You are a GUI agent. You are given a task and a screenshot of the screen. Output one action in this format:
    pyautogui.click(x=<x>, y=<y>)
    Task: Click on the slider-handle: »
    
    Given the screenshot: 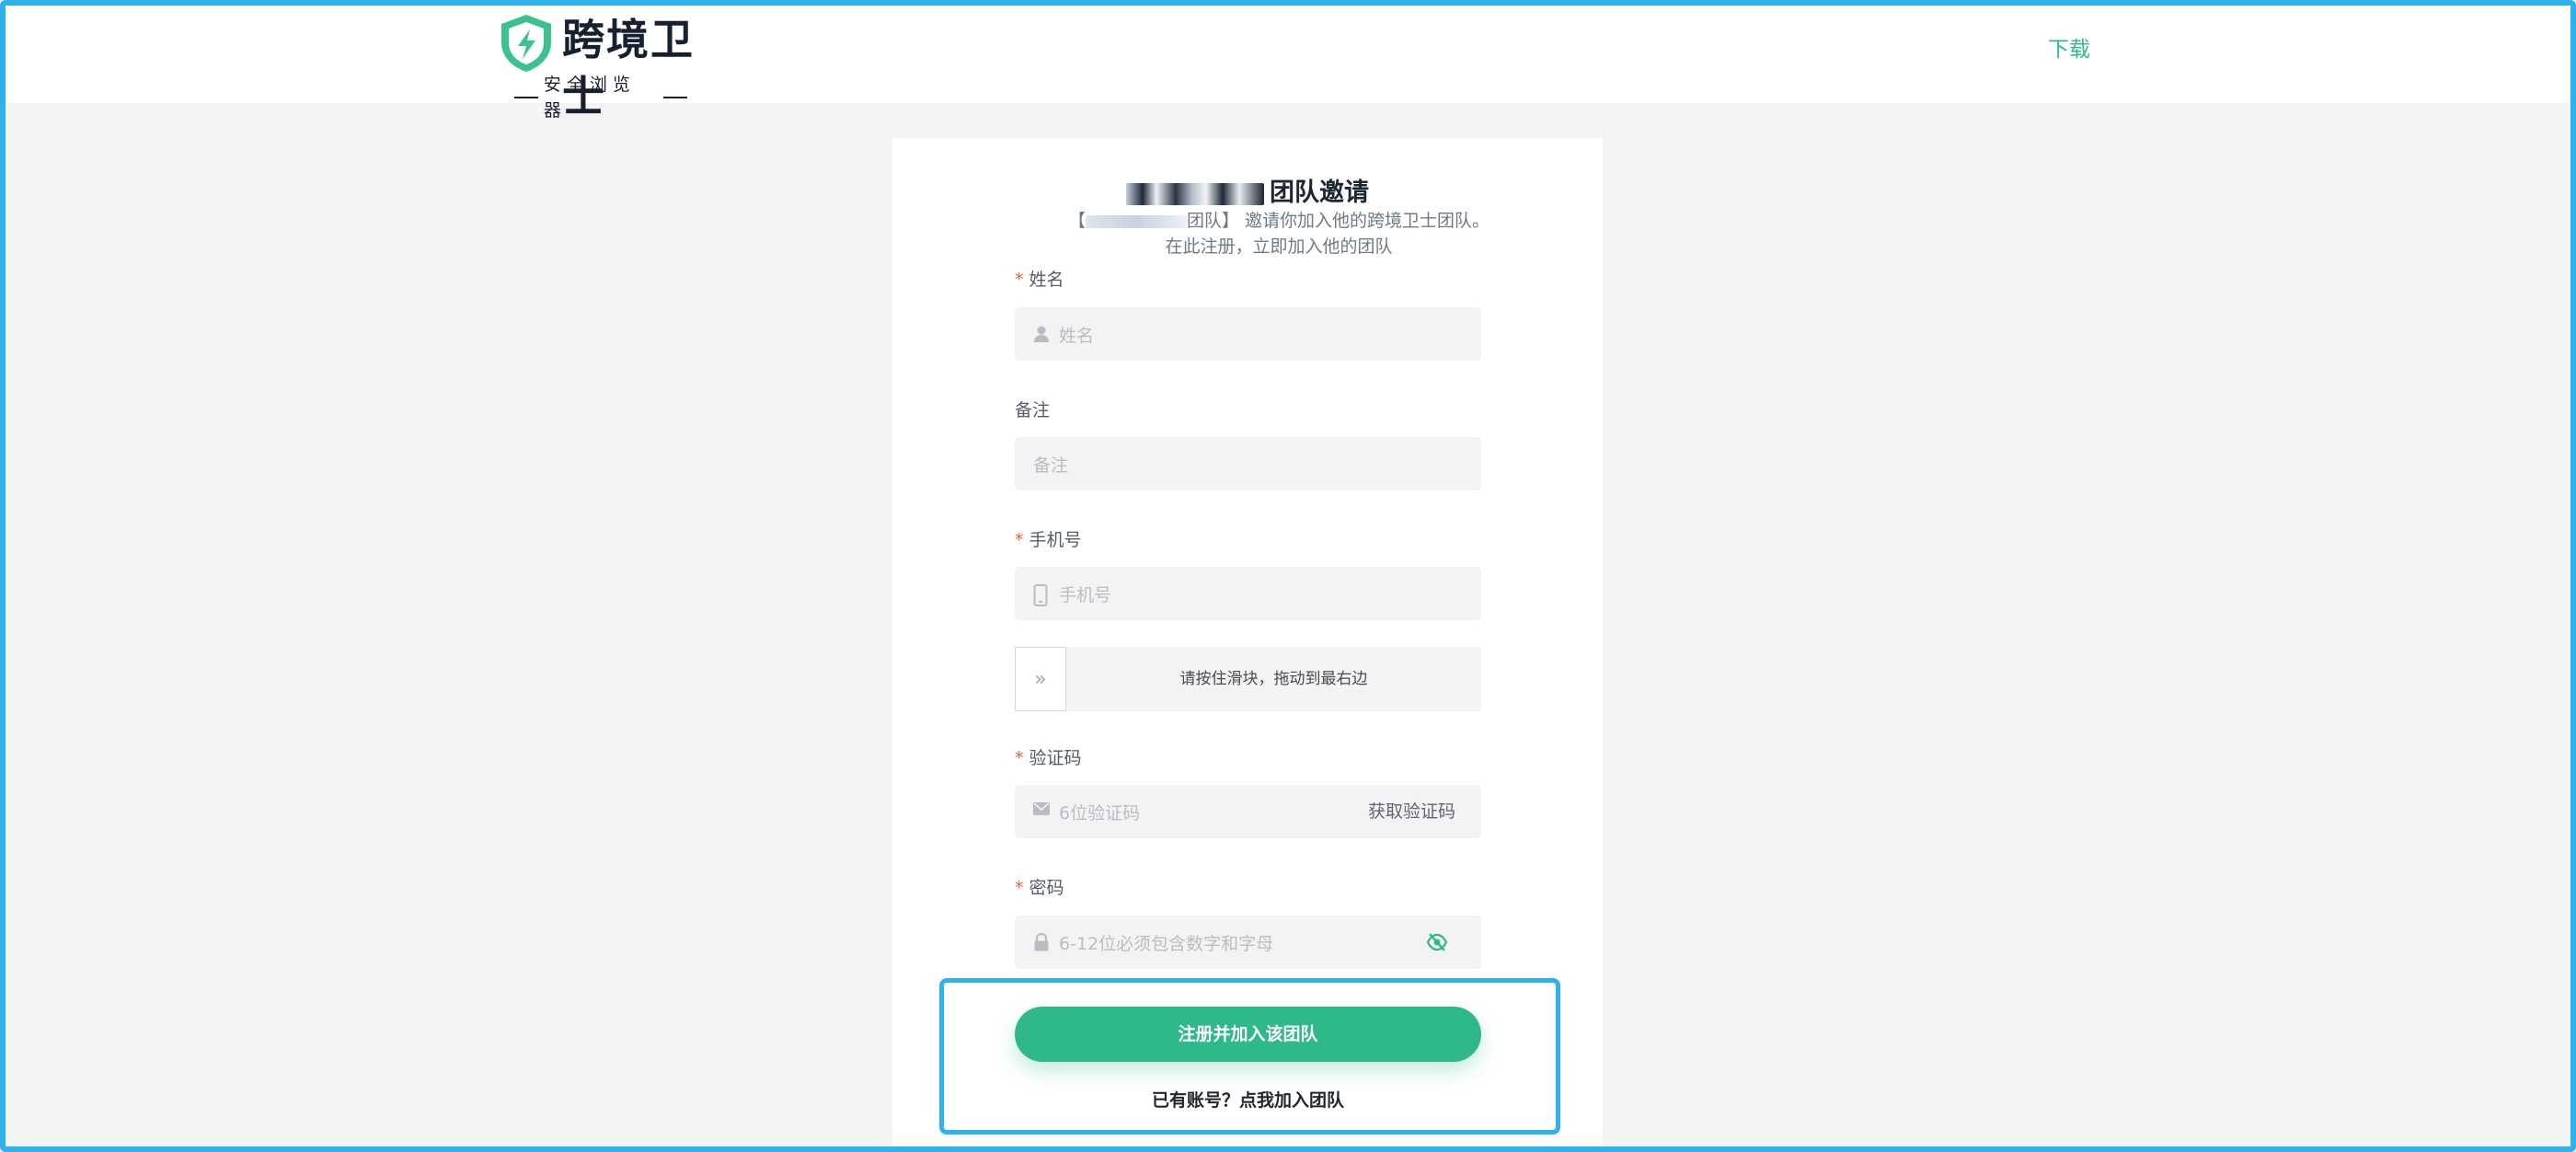 What is the action you would take?
    pyautogui.click(x=1040, y=679)
    